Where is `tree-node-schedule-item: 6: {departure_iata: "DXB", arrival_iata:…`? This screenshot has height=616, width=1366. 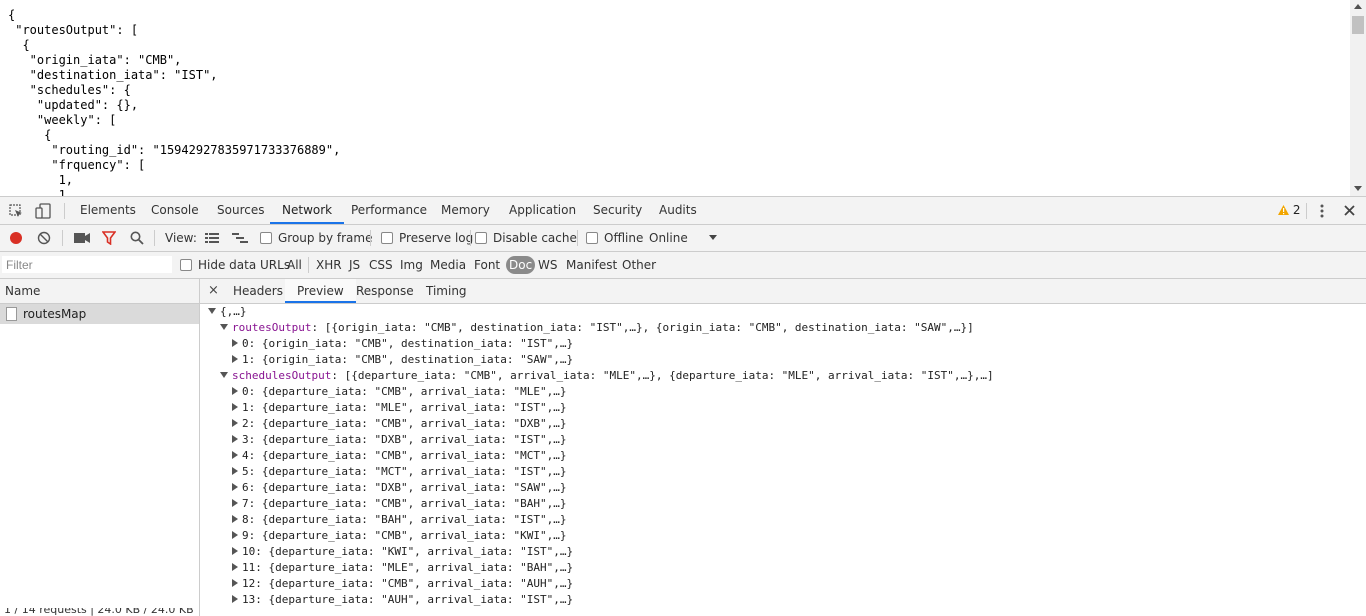 tree-node-schedule-item: 6: {departure_iata: "DXB", arrival_iata:… is located at coordinates (399, 488).